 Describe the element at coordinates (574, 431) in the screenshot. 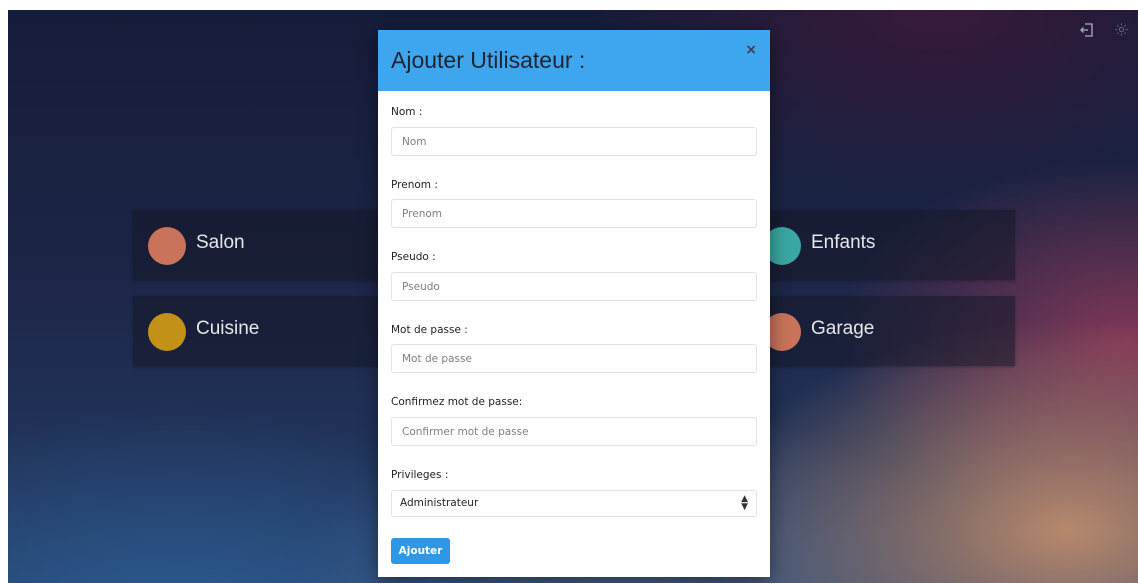

I see `confirm-password-input` at that location.